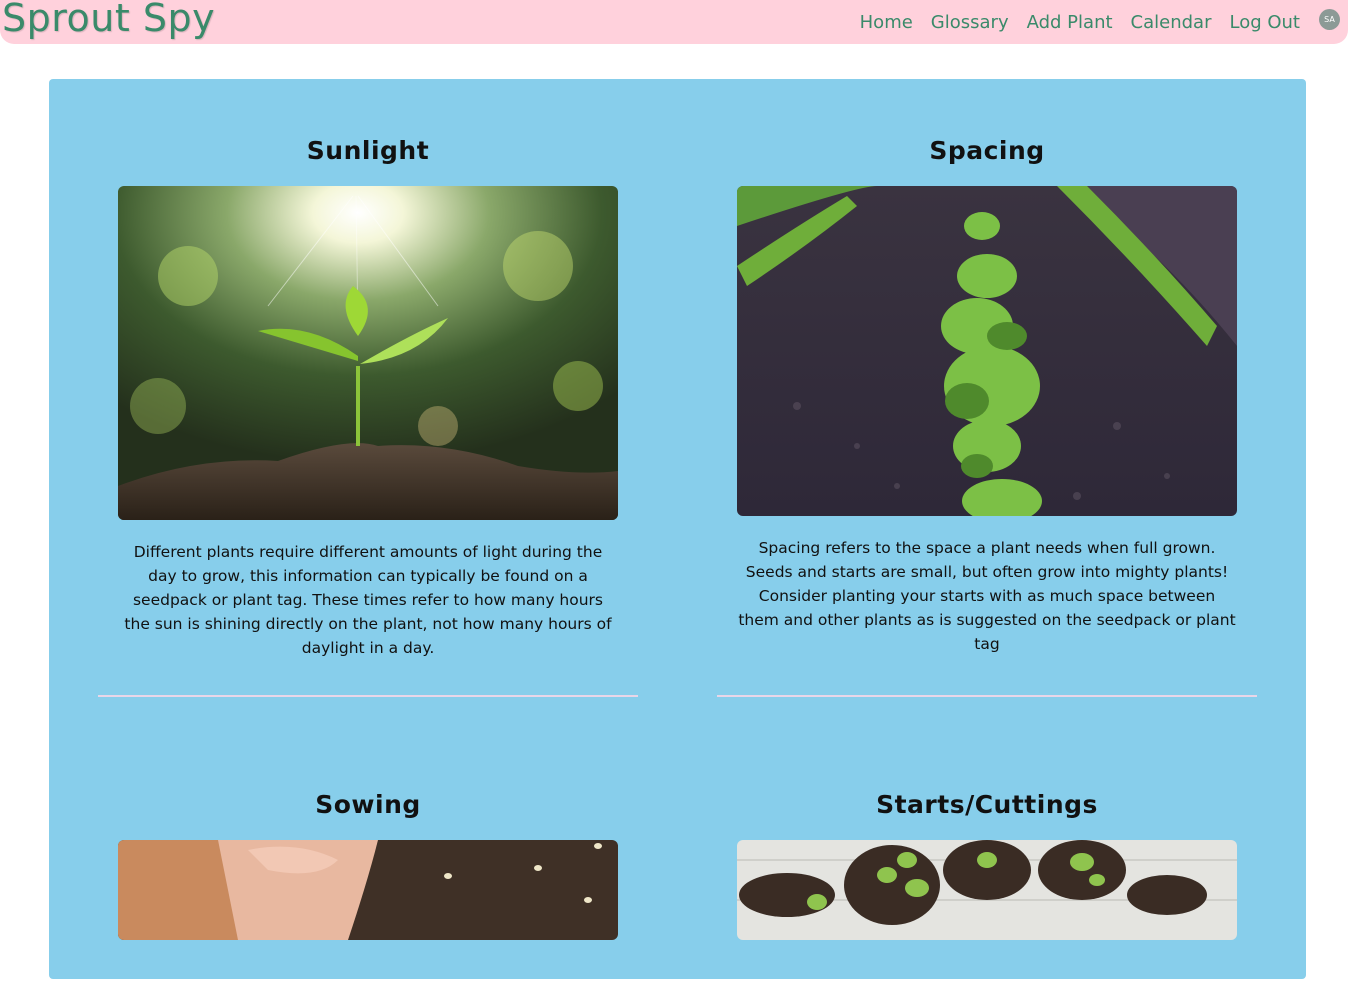 This screenshot has height=990, width=1348. I want to click on nav-links: Home Glossary Add Plant Calendar Log Out, so click(1080, 22).